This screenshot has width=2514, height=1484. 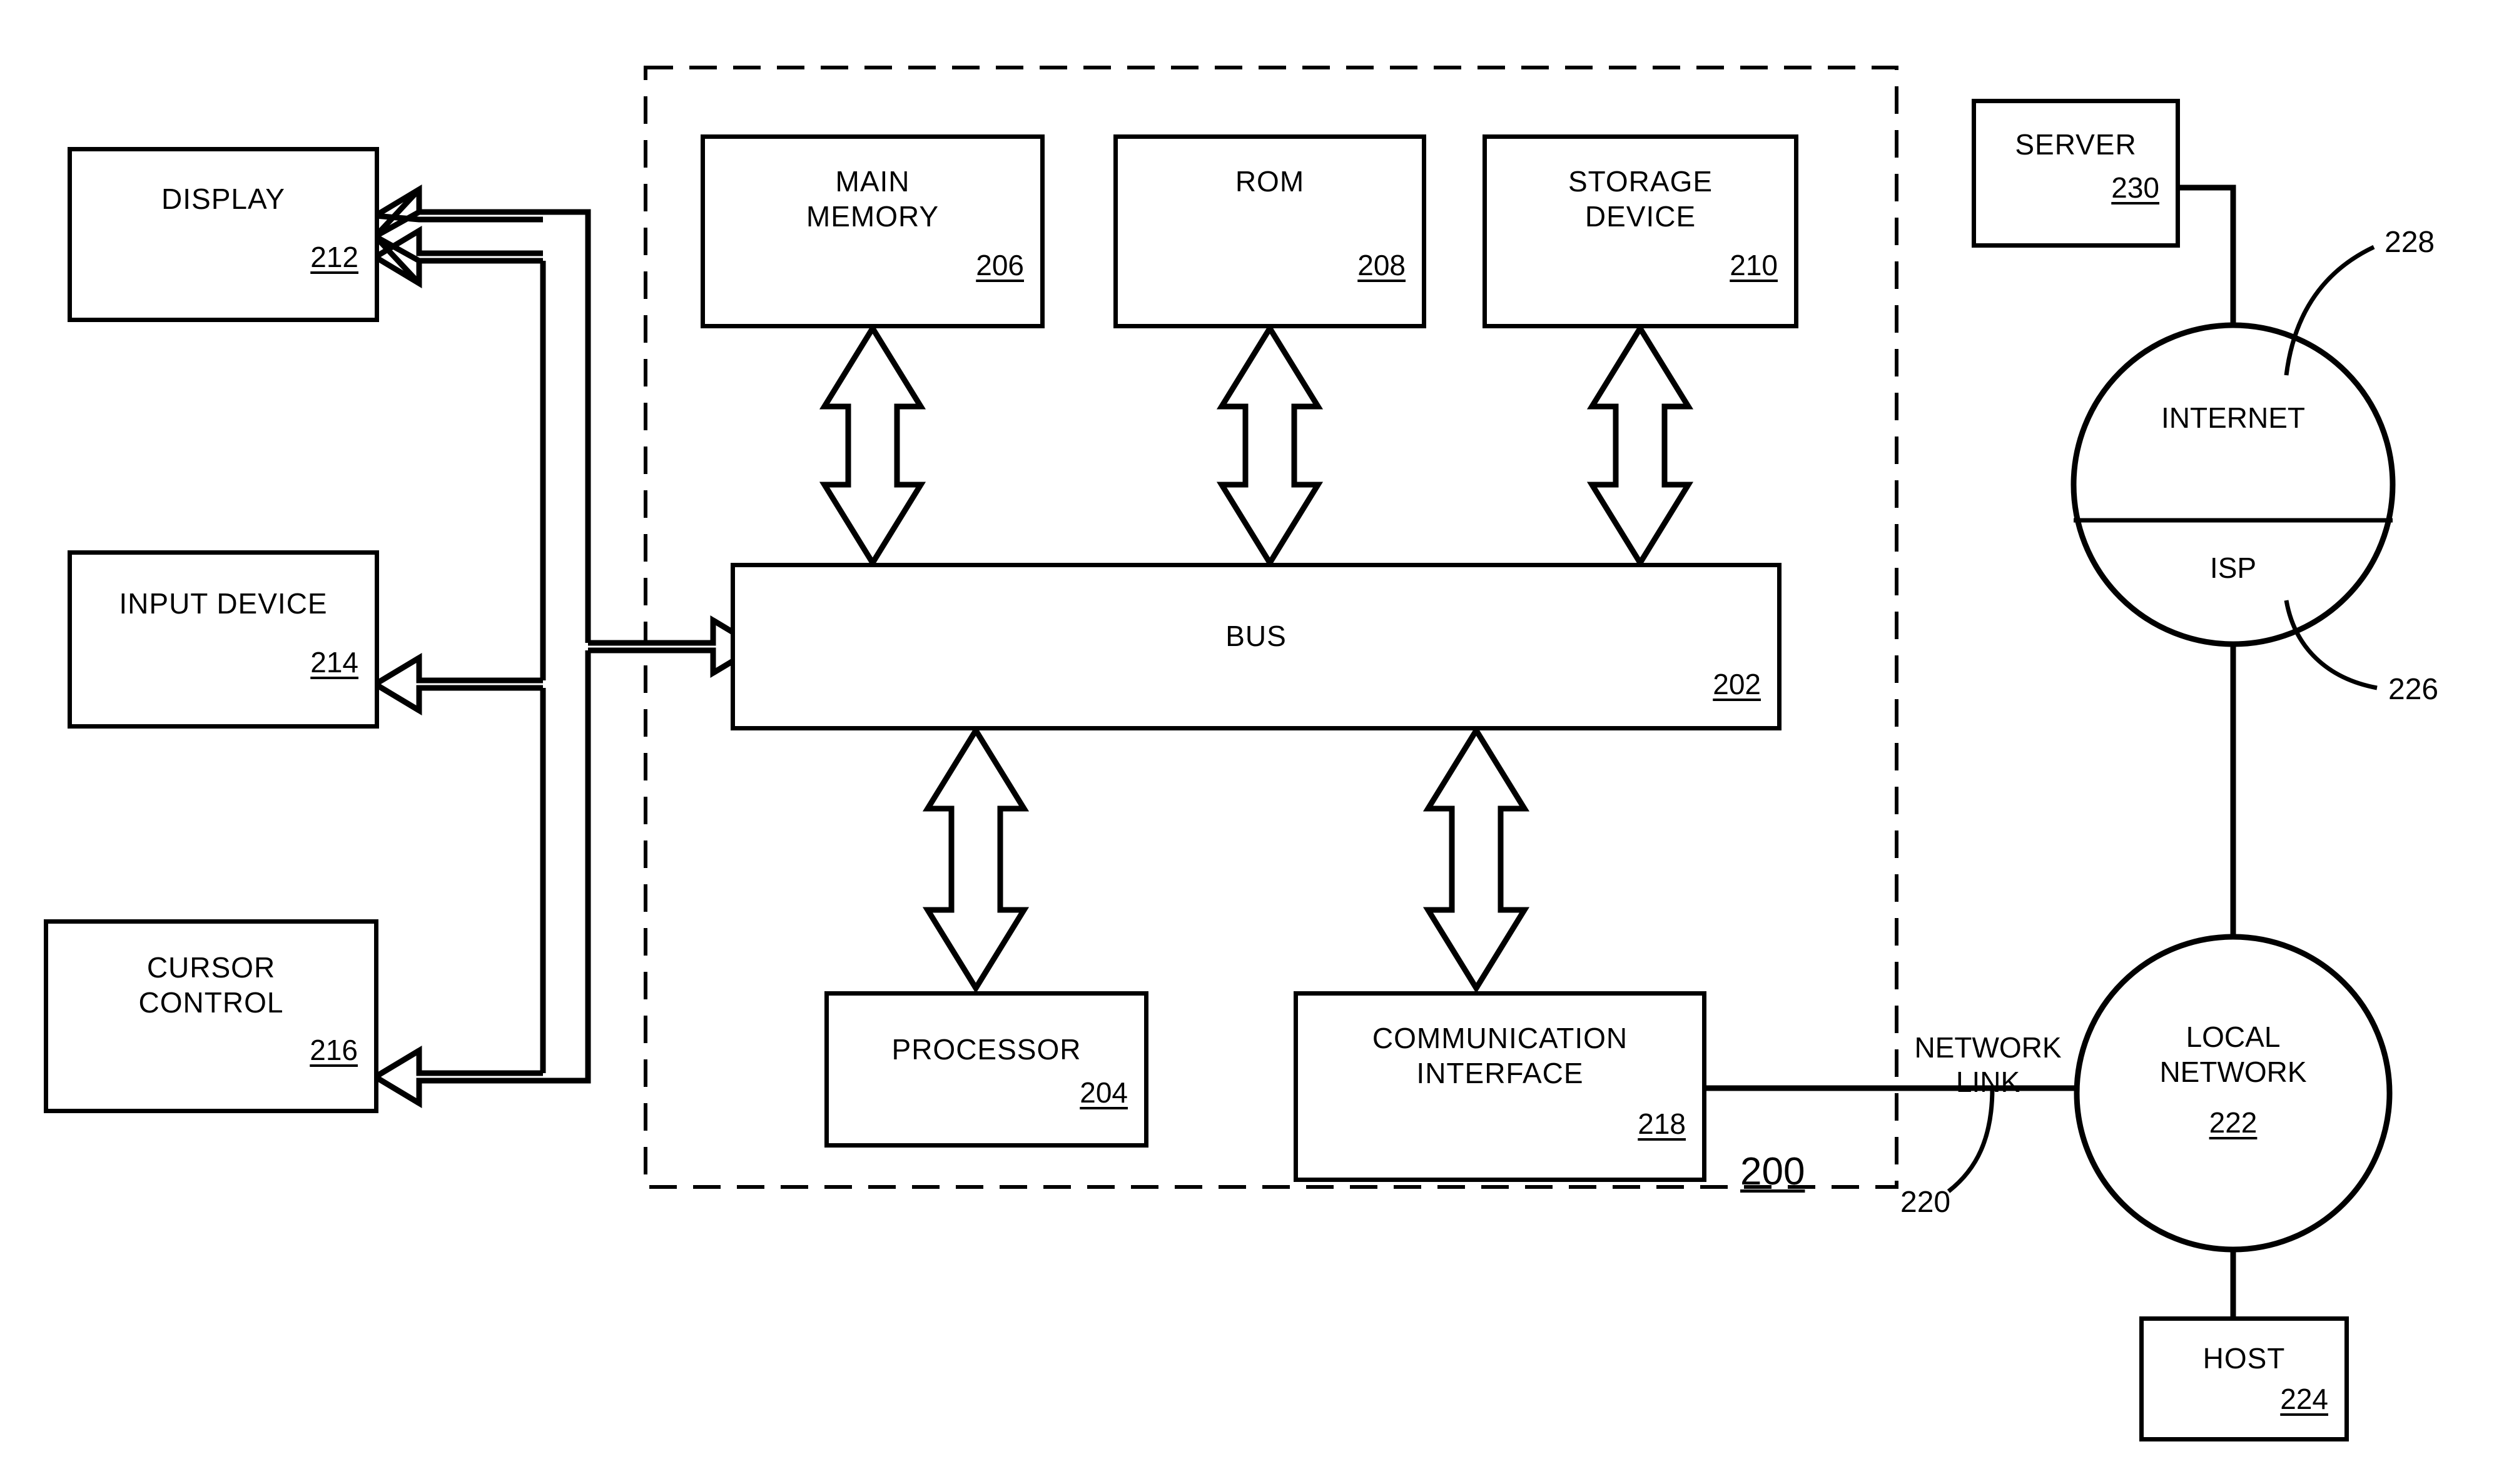 What do you see at coordinates (2410, 243) in the screenshot?
I see `ref-228: 228` at bounding box center [2410, 243].